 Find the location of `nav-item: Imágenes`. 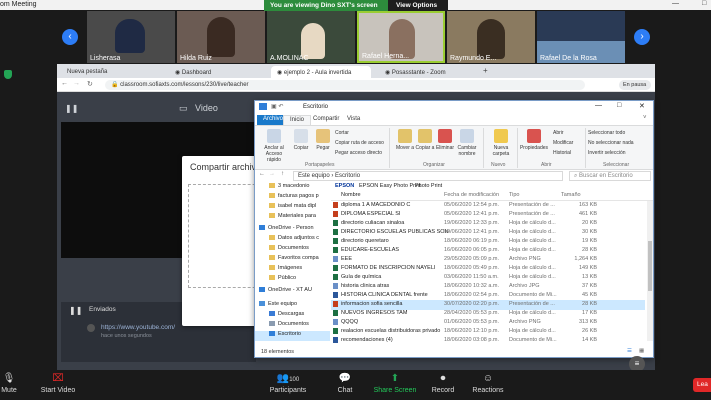

nav-item: Imágenes is located at coordinates (292, 270).